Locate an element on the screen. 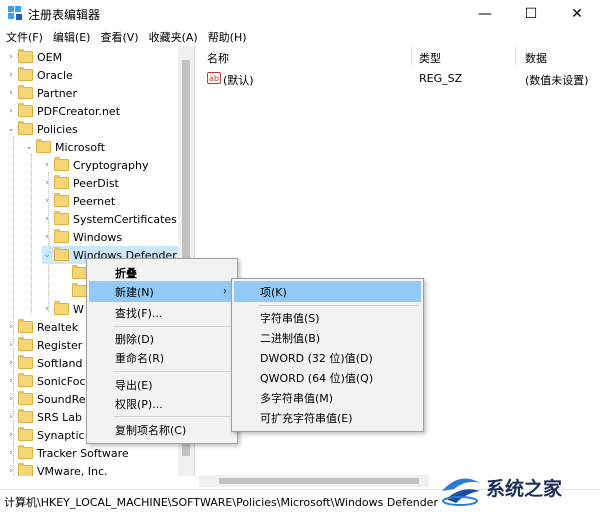 Image resolution: width=600 pixels, height=512 pixels. tree-node-register: › Register is located at coordinates (44, 345).